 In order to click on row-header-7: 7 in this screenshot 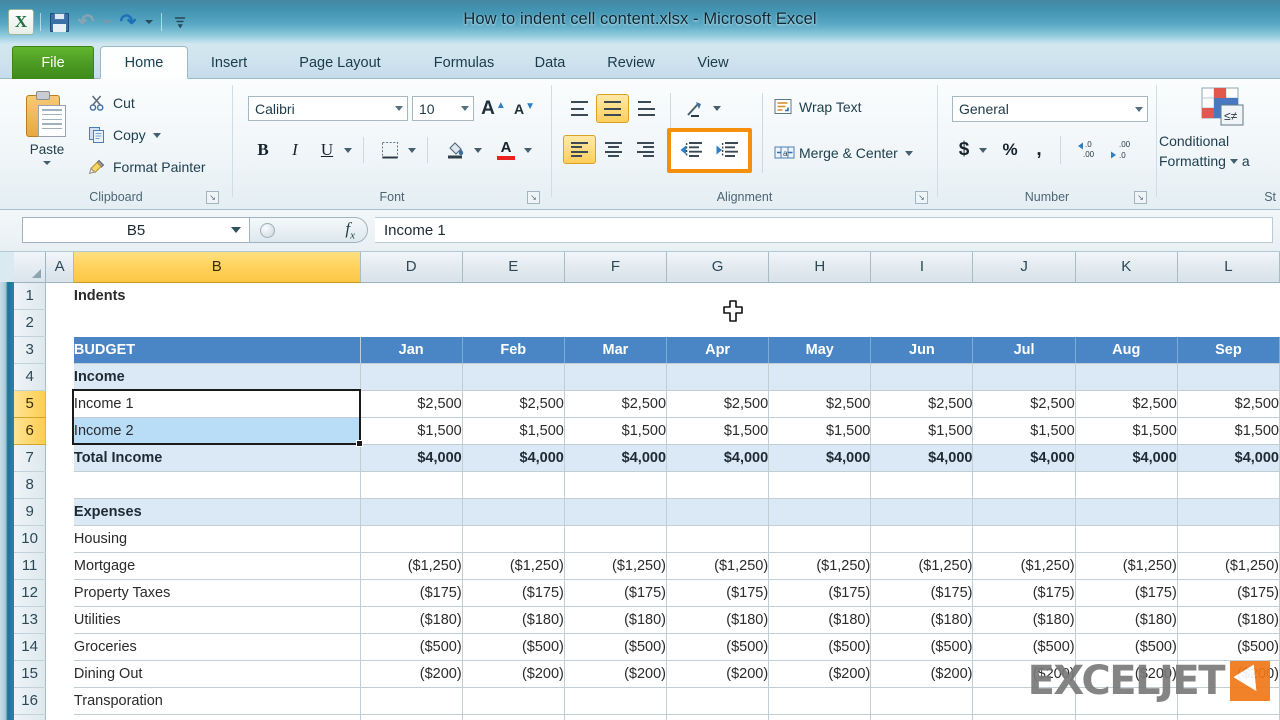, I will do `click(30, 458)`.